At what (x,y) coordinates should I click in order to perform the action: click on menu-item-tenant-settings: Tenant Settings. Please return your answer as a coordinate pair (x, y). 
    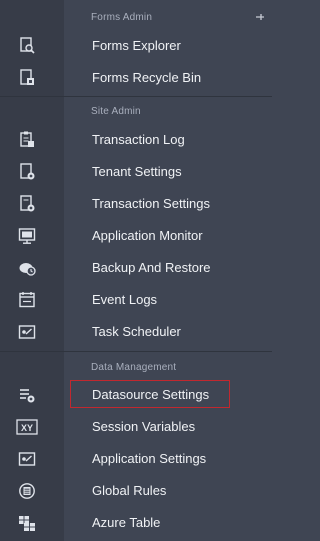
    Looking at the image, I should click on (136, 172).